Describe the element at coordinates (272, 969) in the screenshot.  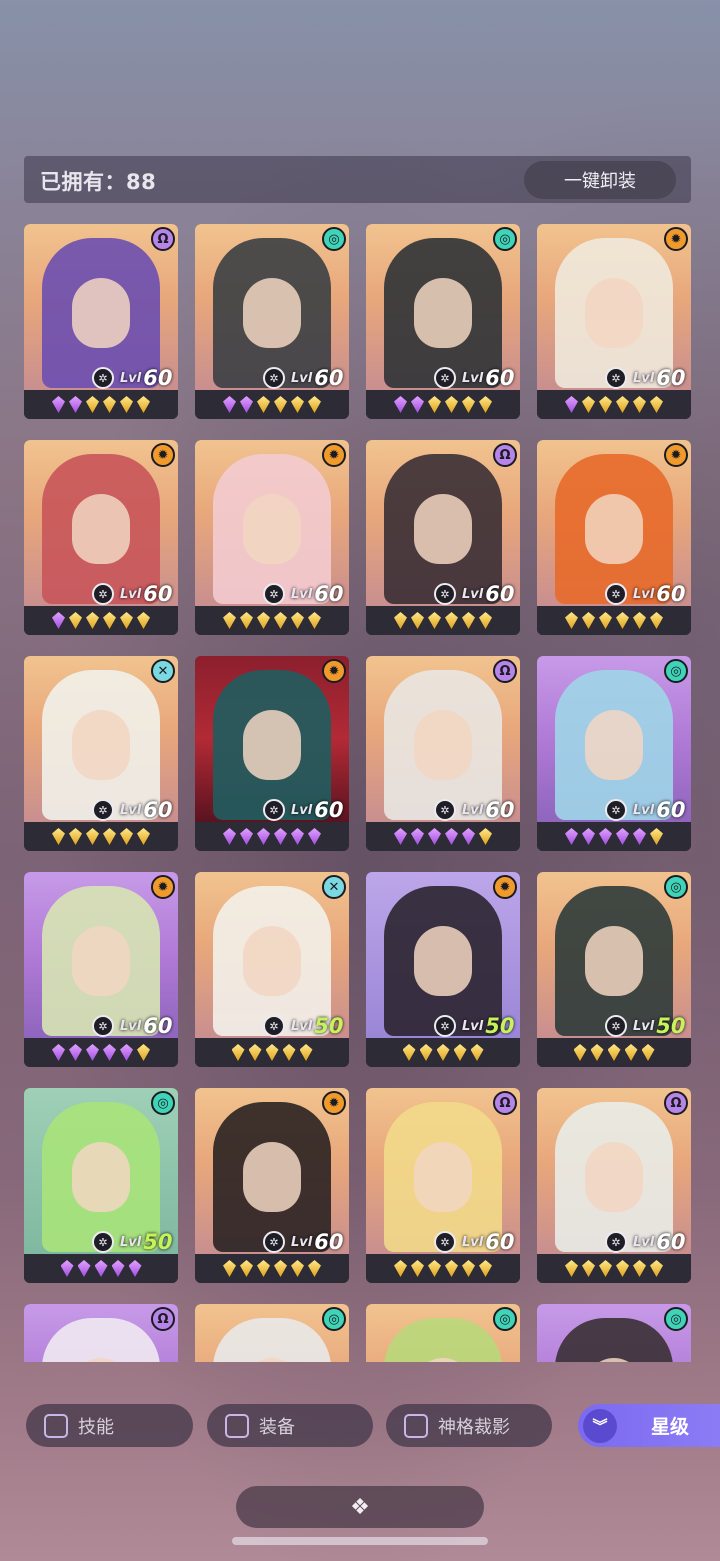
I see `hero-card: ✕ ✲ Lvl 50` at that location.